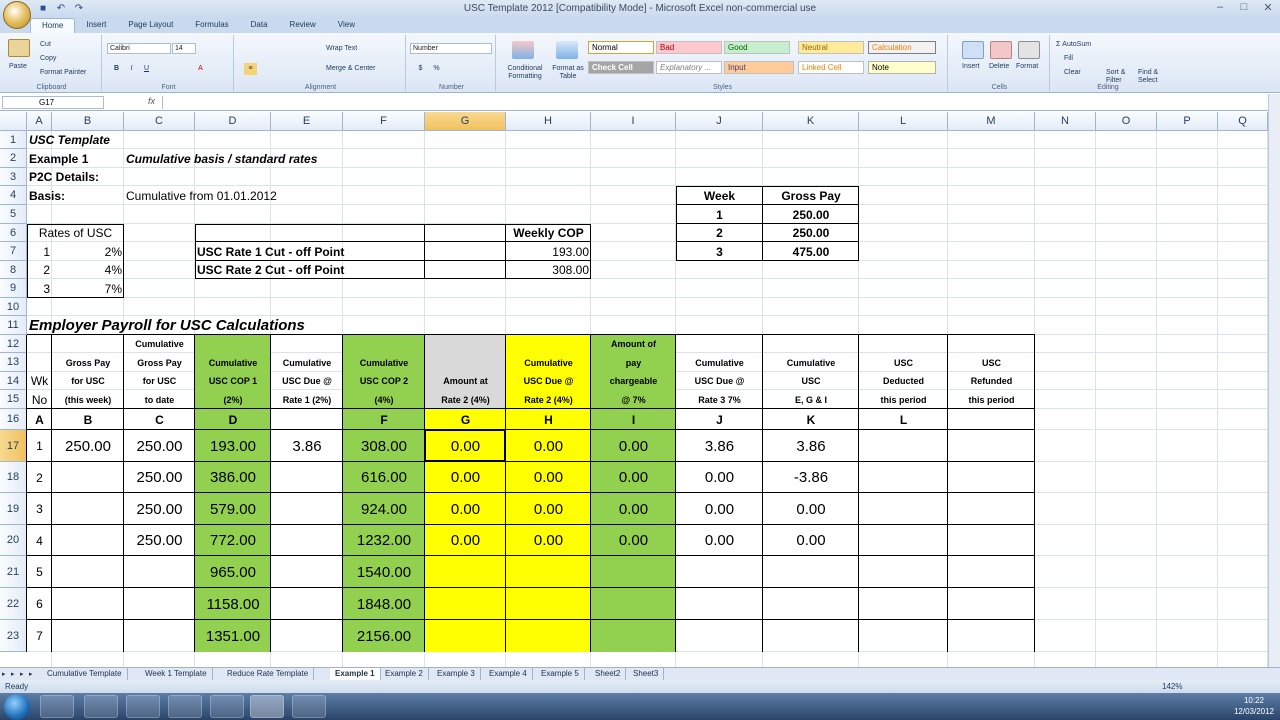 Image resolution: width=1280 pixels, height=720 pixels. I want to click on italic-button: I, so click(131, 69).